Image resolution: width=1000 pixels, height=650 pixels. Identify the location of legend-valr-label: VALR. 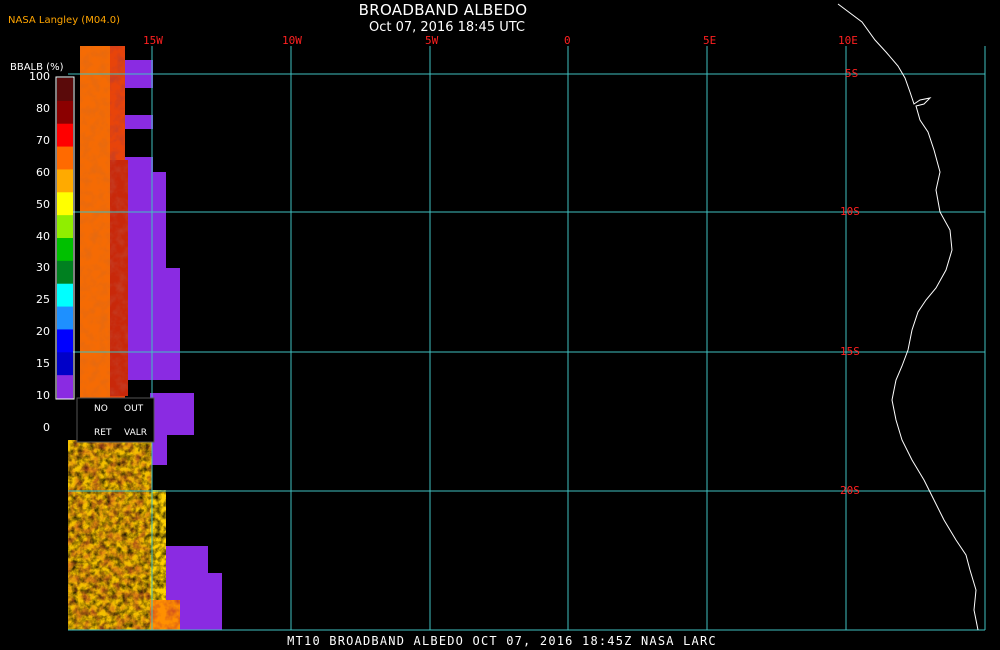
(136, 433).